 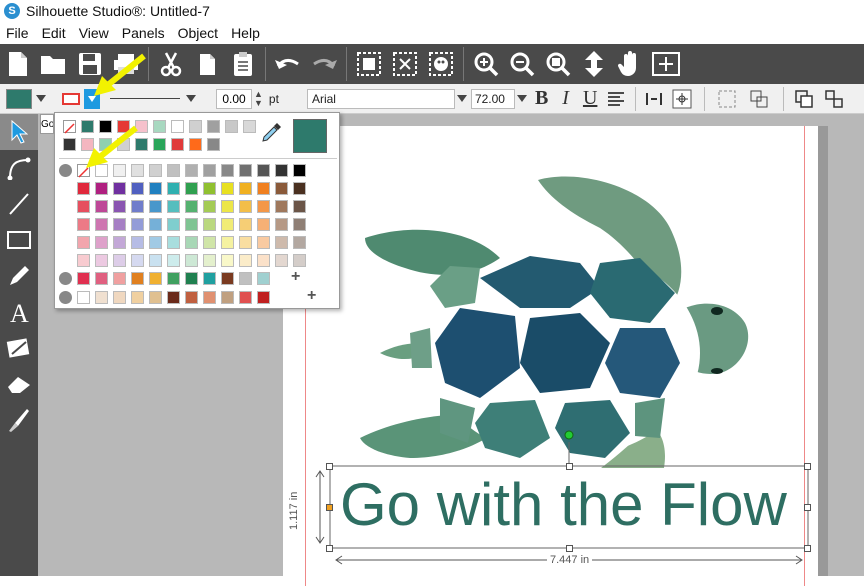 I want to click on line-color-swatch, so click(x=71, y=98).